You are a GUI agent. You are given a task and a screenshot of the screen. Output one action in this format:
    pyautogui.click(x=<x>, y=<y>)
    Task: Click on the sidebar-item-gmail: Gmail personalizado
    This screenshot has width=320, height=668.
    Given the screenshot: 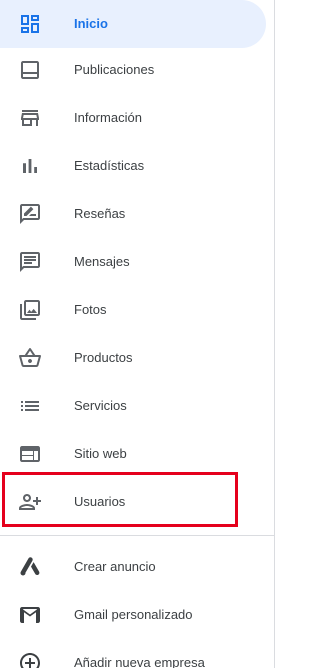 What is the action you would take?
    pyautogui.click(x=133, y=615)
    